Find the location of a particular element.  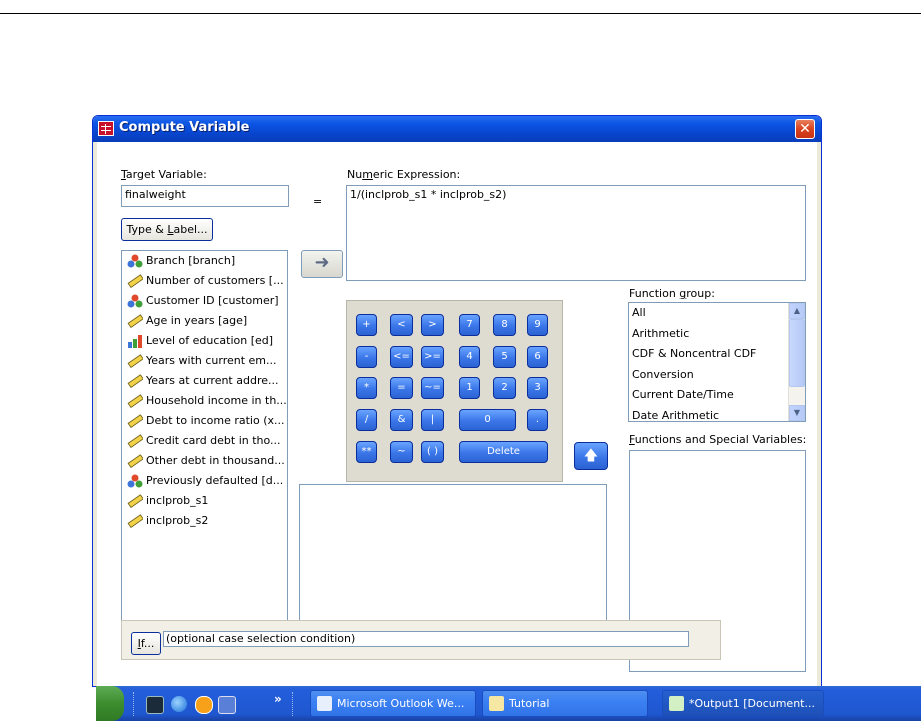

insert-function-button: 🡅 is located at coordinates (591, 456).